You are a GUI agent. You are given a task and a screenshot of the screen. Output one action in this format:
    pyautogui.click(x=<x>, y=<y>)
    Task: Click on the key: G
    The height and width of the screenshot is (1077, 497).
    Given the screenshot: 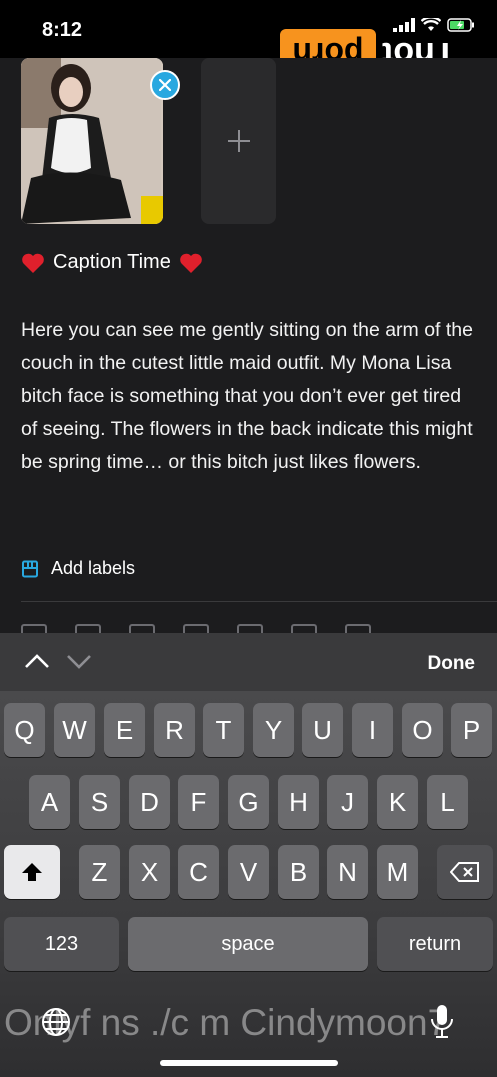 What is the action you would take?
    pyautogui.click(x=248, y=802)
    